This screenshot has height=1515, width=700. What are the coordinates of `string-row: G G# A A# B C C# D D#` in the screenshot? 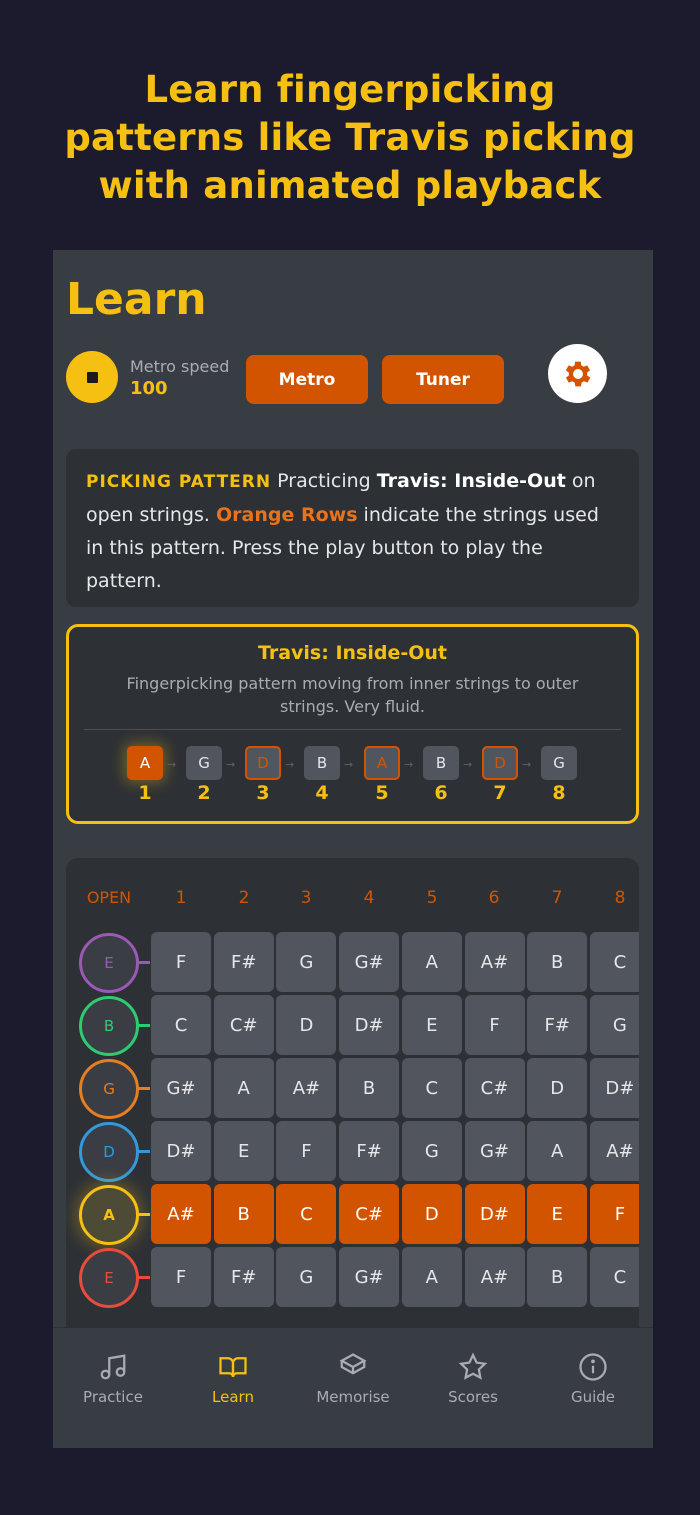 It's located at (352, 1088).